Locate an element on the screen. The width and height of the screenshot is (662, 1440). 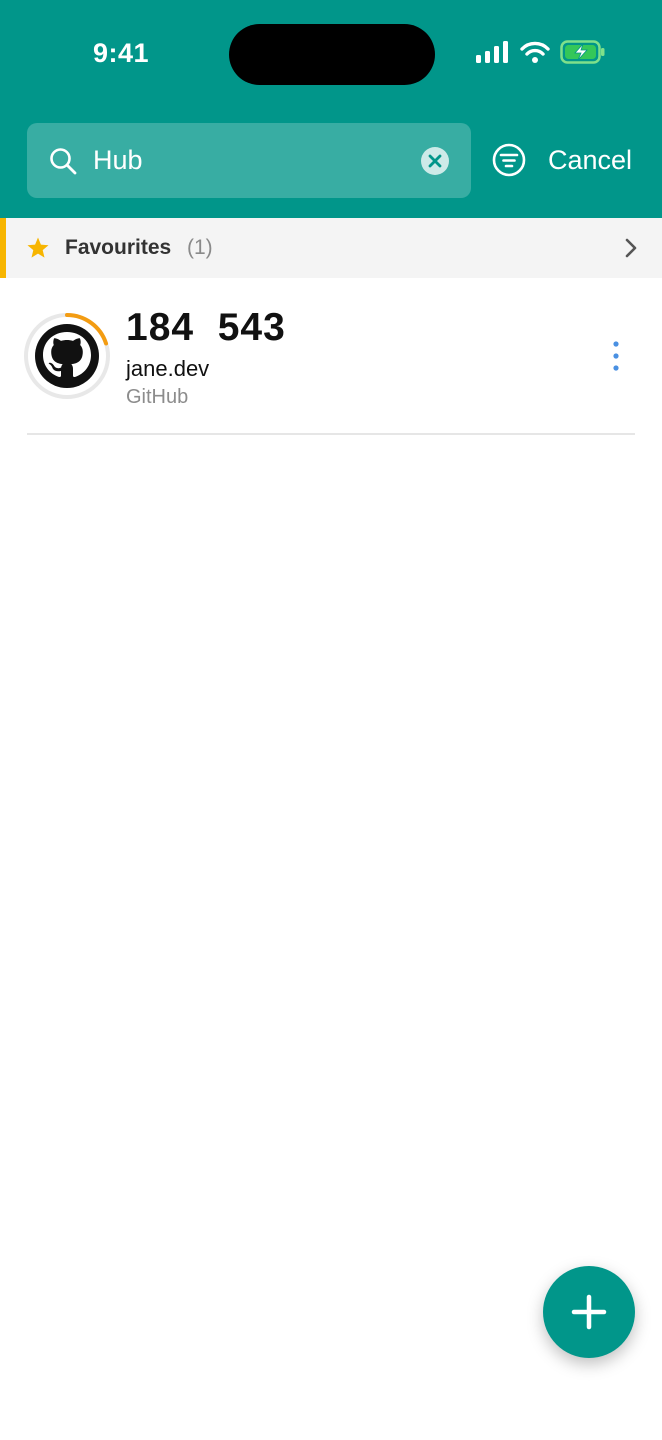
star-icon is located at coordinates (38, 247).